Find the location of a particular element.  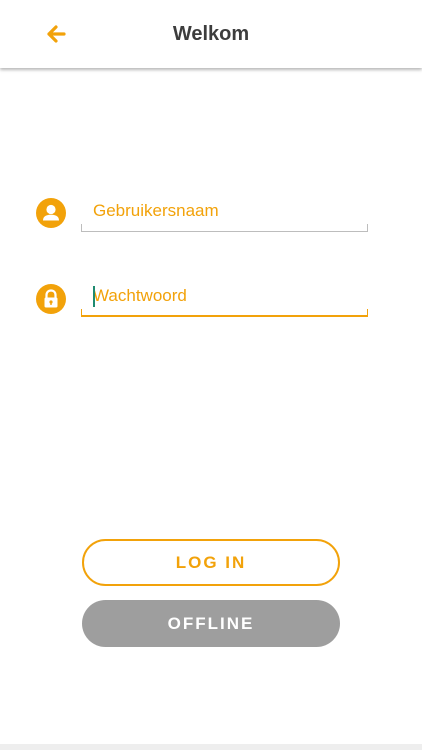

arrow-left-icon is located at coordinates (56, 34).